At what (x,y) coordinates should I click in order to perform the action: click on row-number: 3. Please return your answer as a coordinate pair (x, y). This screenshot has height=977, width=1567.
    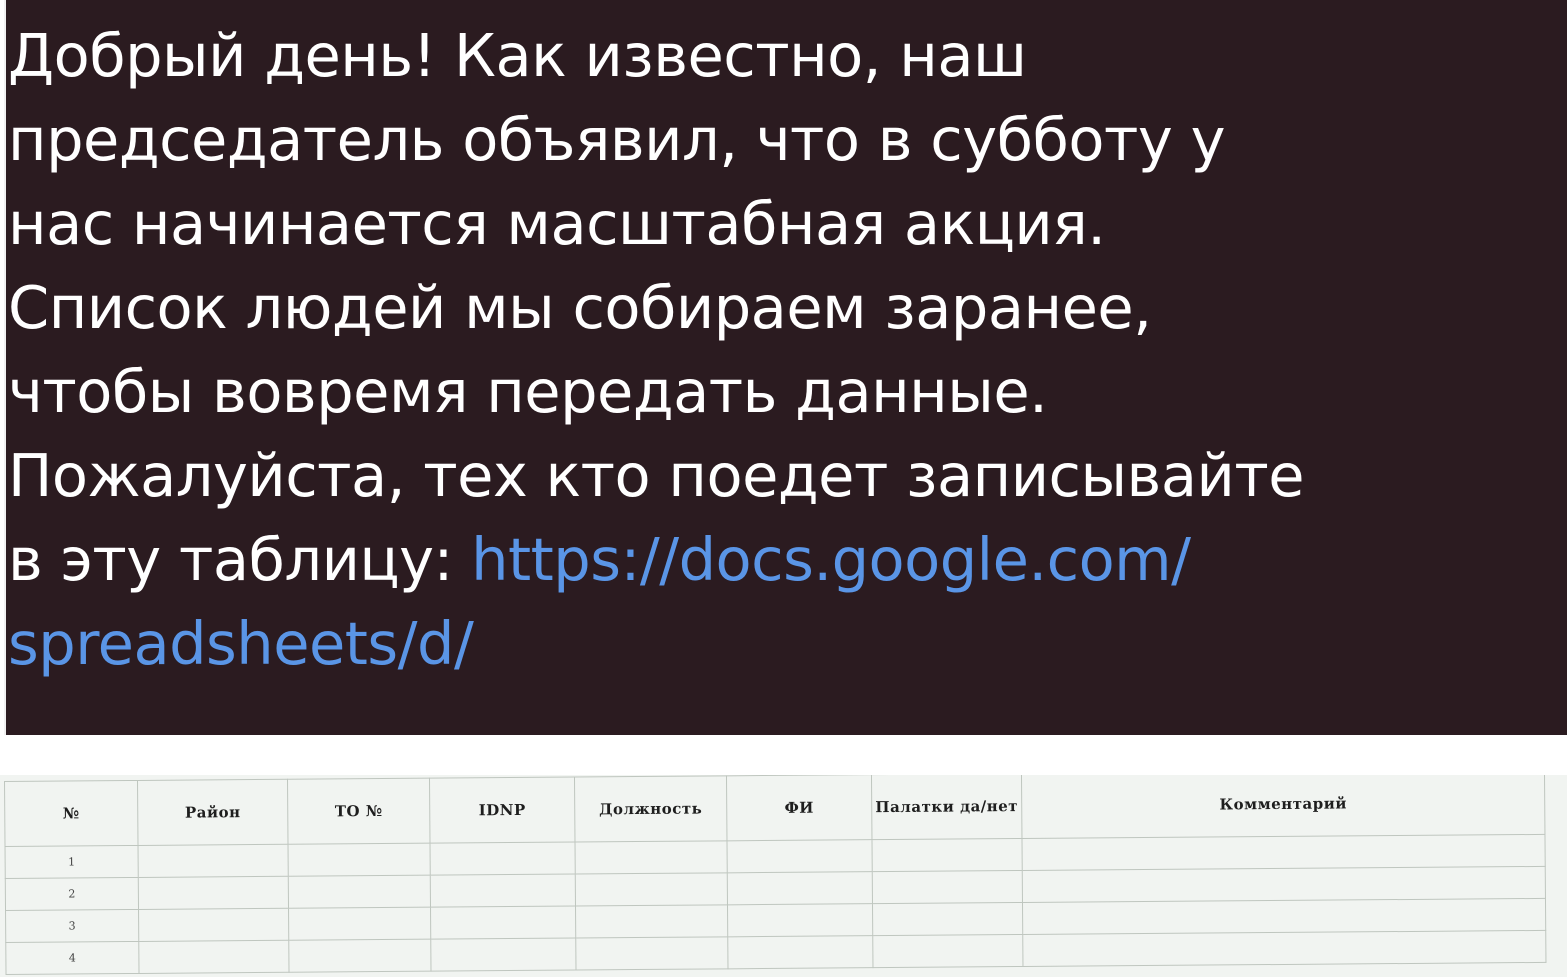
    Looking at the image, I should click on (72, 926).